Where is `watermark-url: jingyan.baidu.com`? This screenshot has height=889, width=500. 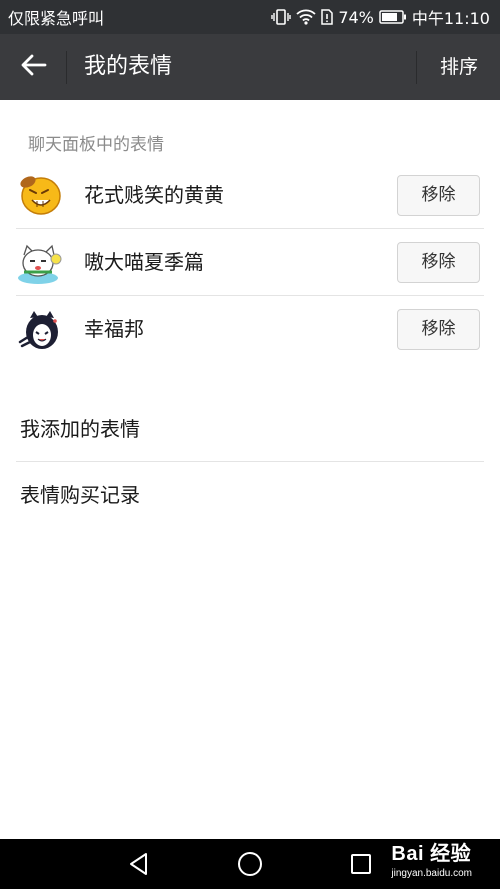
watermark-url: jingyan.baidu.com is located at coordinates (431, 873).